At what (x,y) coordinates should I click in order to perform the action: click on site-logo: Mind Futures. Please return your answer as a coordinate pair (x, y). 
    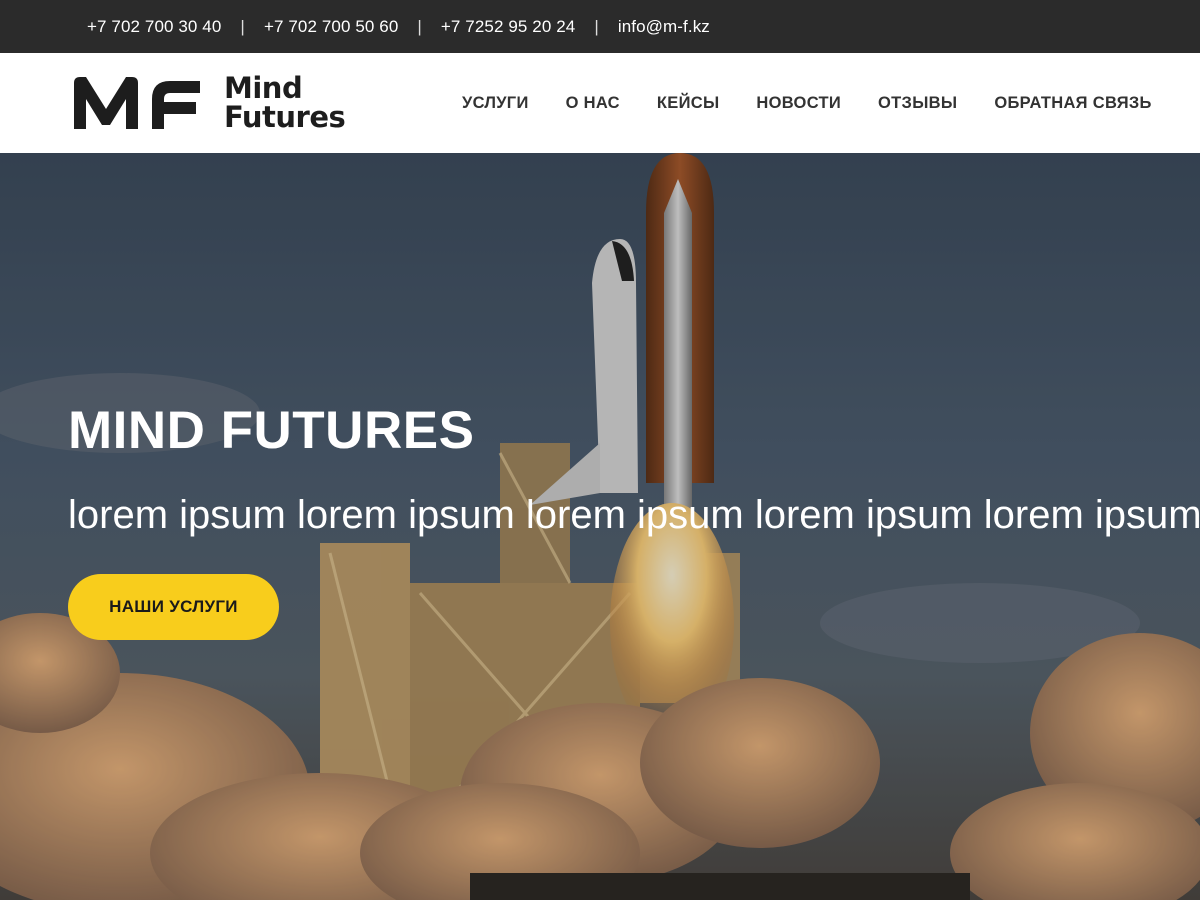
    Looking at the image, I should click on (209, 102).